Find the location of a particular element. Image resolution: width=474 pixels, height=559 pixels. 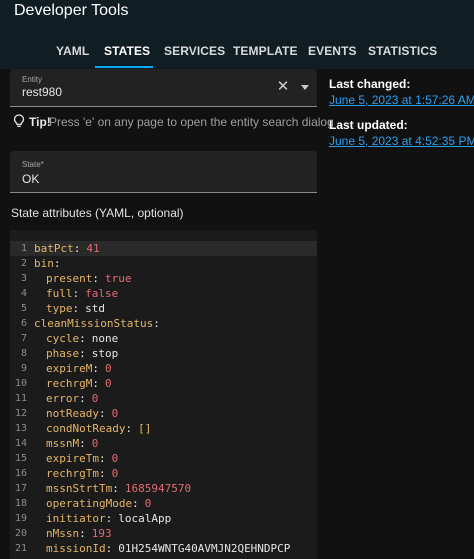

yaml-key: mssnM is located at coordinates (63, 443).